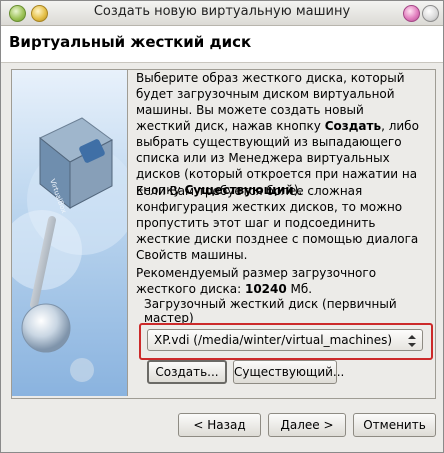 This screenshot has height=453, width=444. Describe the element at coordinates (307, 425) in the screenshot. I see `next-button: Далее >` at that location.